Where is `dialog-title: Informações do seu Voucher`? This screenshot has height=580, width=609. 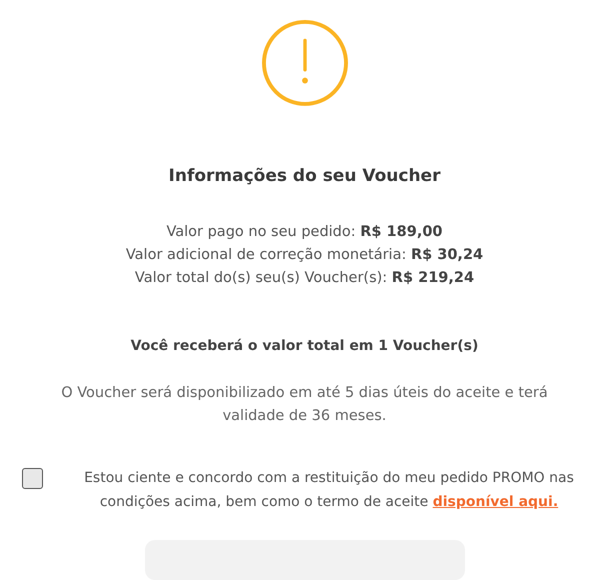 dialog-title: Informações do seu Voucher is located at coordinates (304, 175).